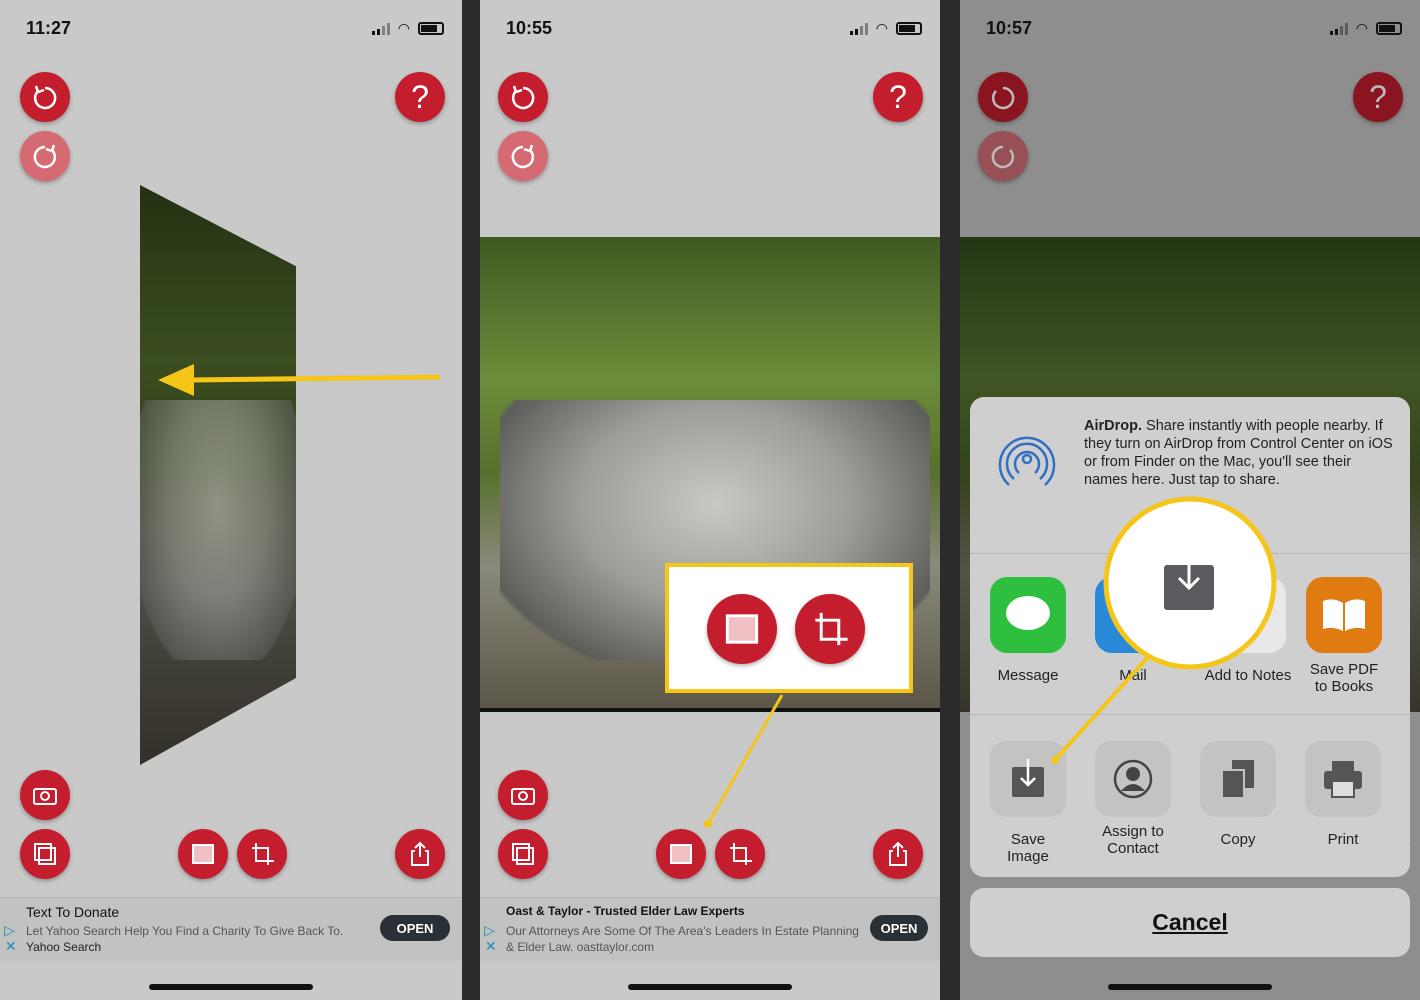 This screenshot has height=1000, width=1420. I want to click on status-time: 10:55, so click(529, 28).